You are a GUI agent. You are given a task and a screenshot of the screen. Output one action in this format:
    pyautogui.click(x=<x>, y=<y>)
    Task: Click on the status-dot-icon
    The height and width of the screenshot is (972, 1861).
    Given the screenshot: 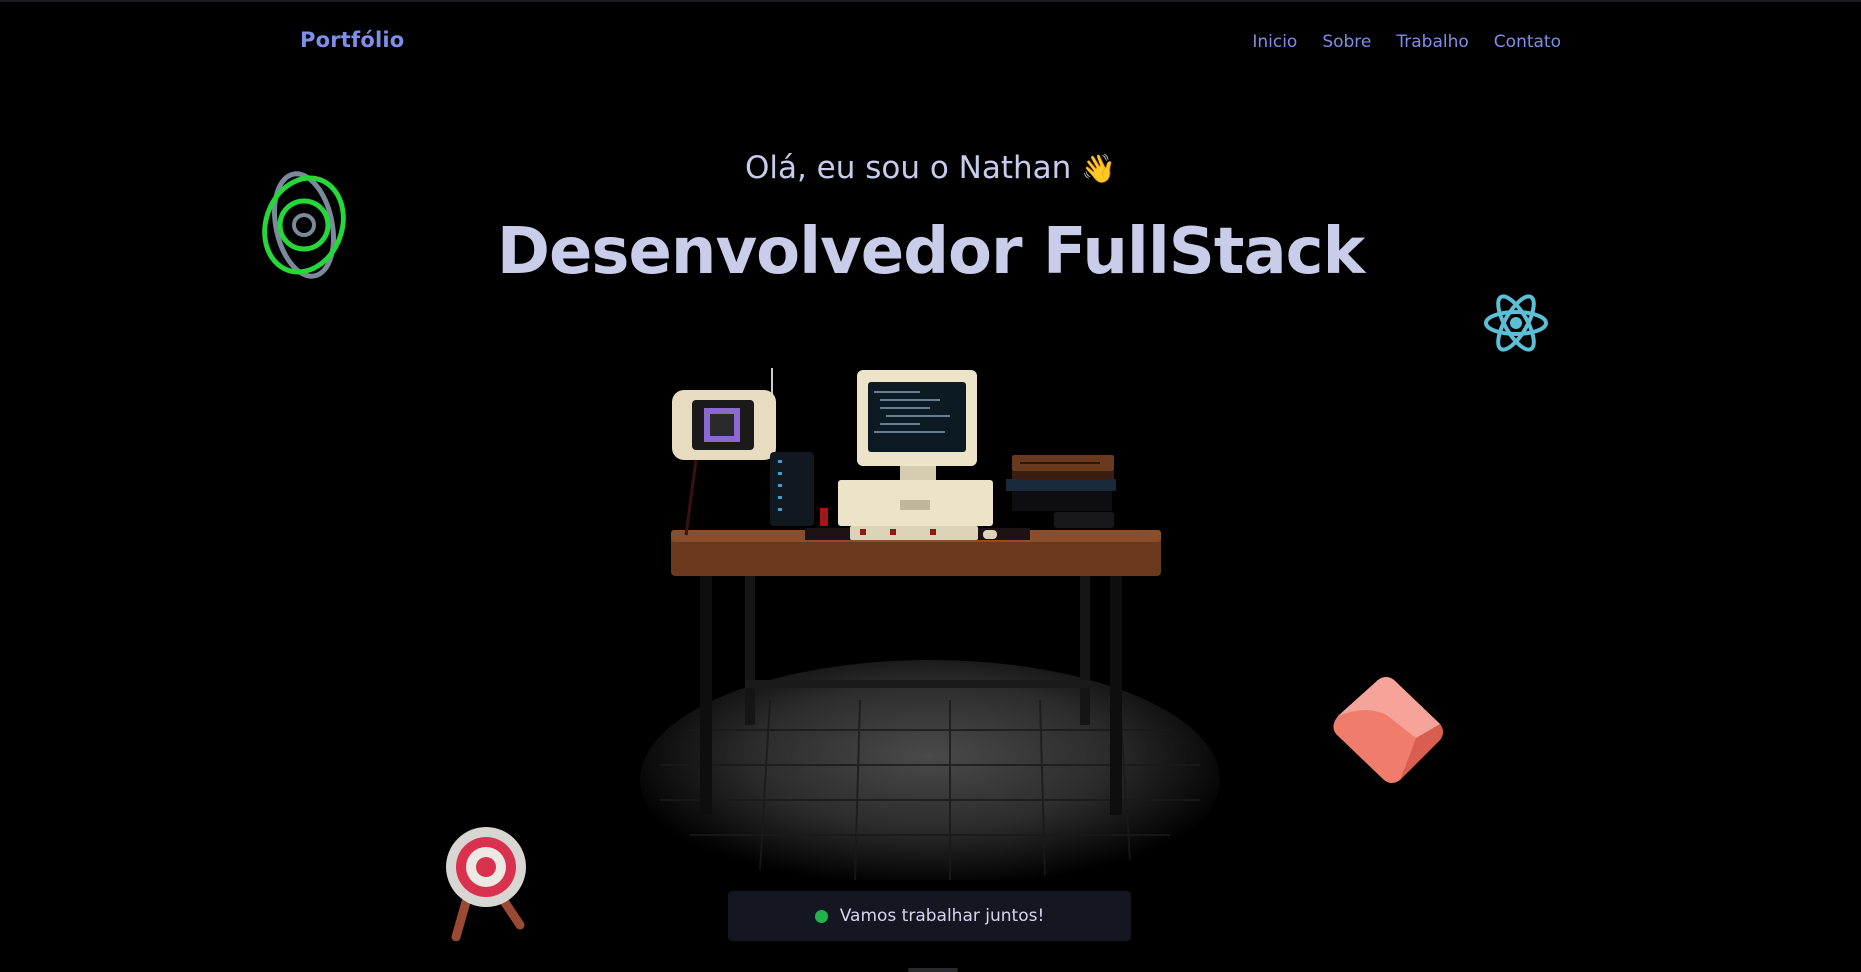 What is the action you would take?
    pyautogui.click(x=821, y=916)
    